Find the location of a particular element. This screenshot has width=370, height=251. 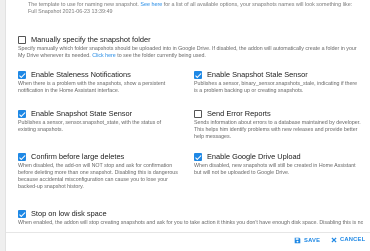

close-icon is located at coordinates (334, 240).